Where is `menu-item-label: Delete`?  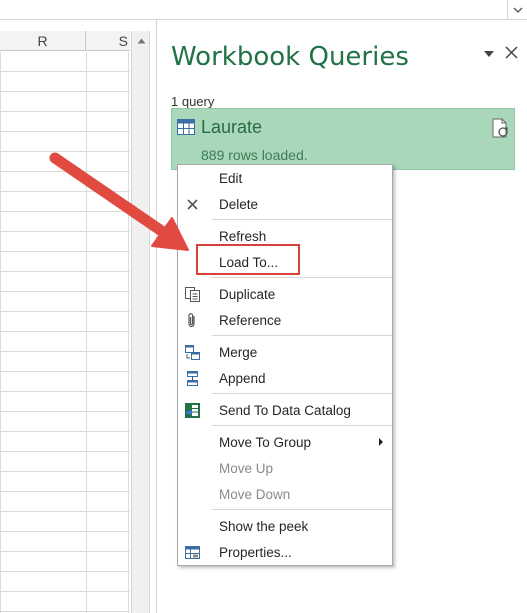 menu-item-label: Delete is located at coordinates (239, 204).